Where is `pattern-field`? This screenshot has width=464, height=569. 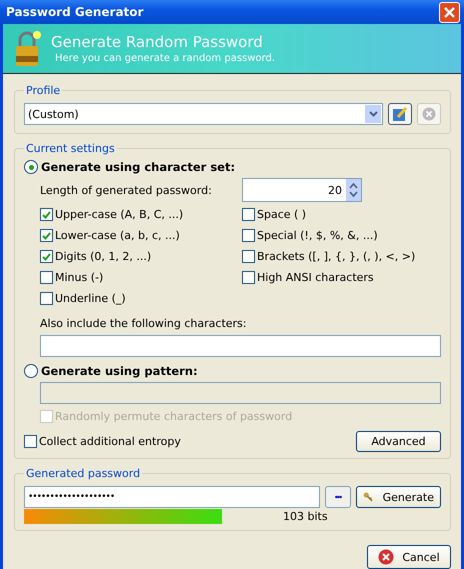
pattern-field is located at coordinates (240, 393).